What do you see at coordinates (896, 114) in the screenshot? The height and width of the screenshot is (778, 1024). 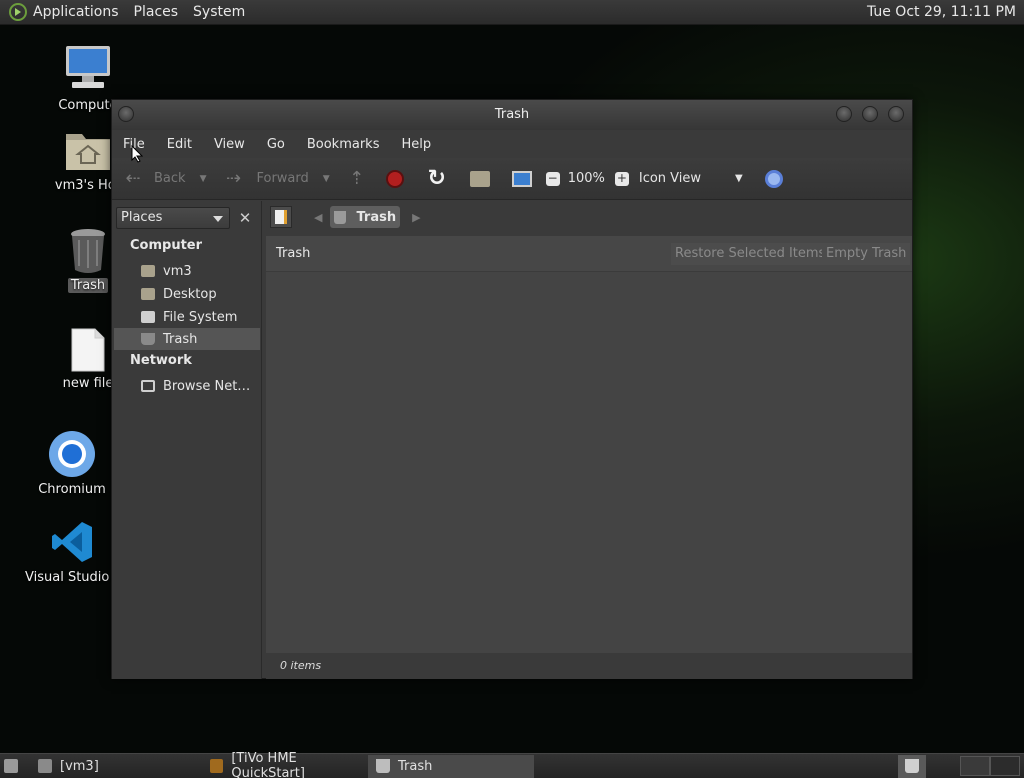 I see `close-button` at bounding box center [896, 114].